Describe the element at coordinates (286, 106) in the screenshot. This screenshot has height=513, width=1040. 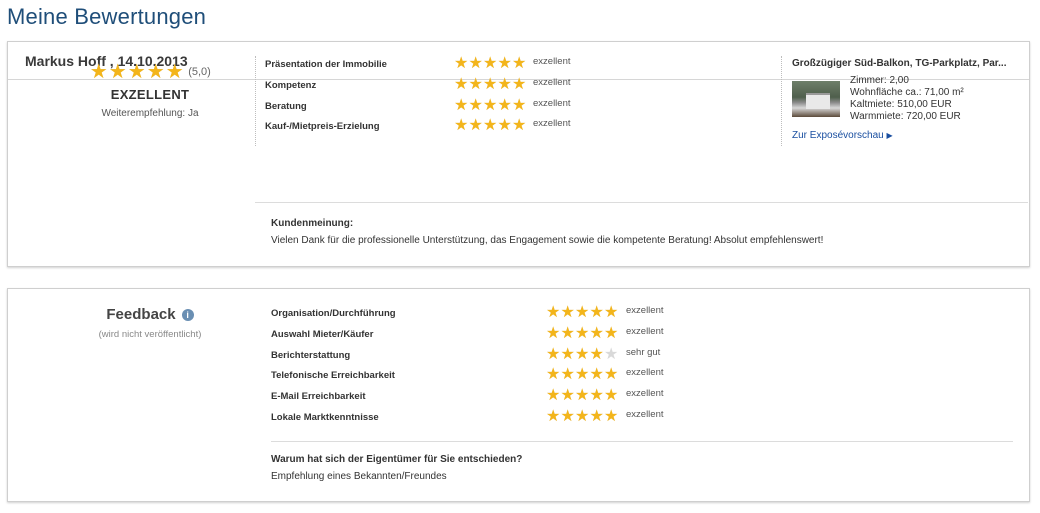
I see `criteria-label: Beratung` at that location.